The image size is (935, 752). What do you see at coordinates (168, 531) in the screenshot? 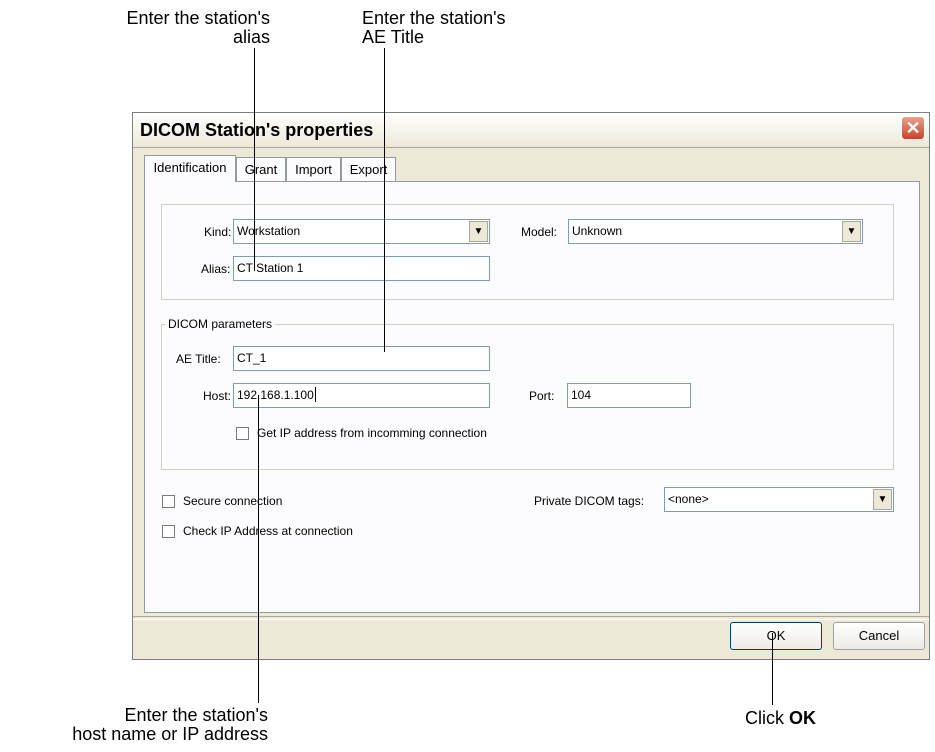
I see `check-ip-checkbox` at bounding box center [168, 531].